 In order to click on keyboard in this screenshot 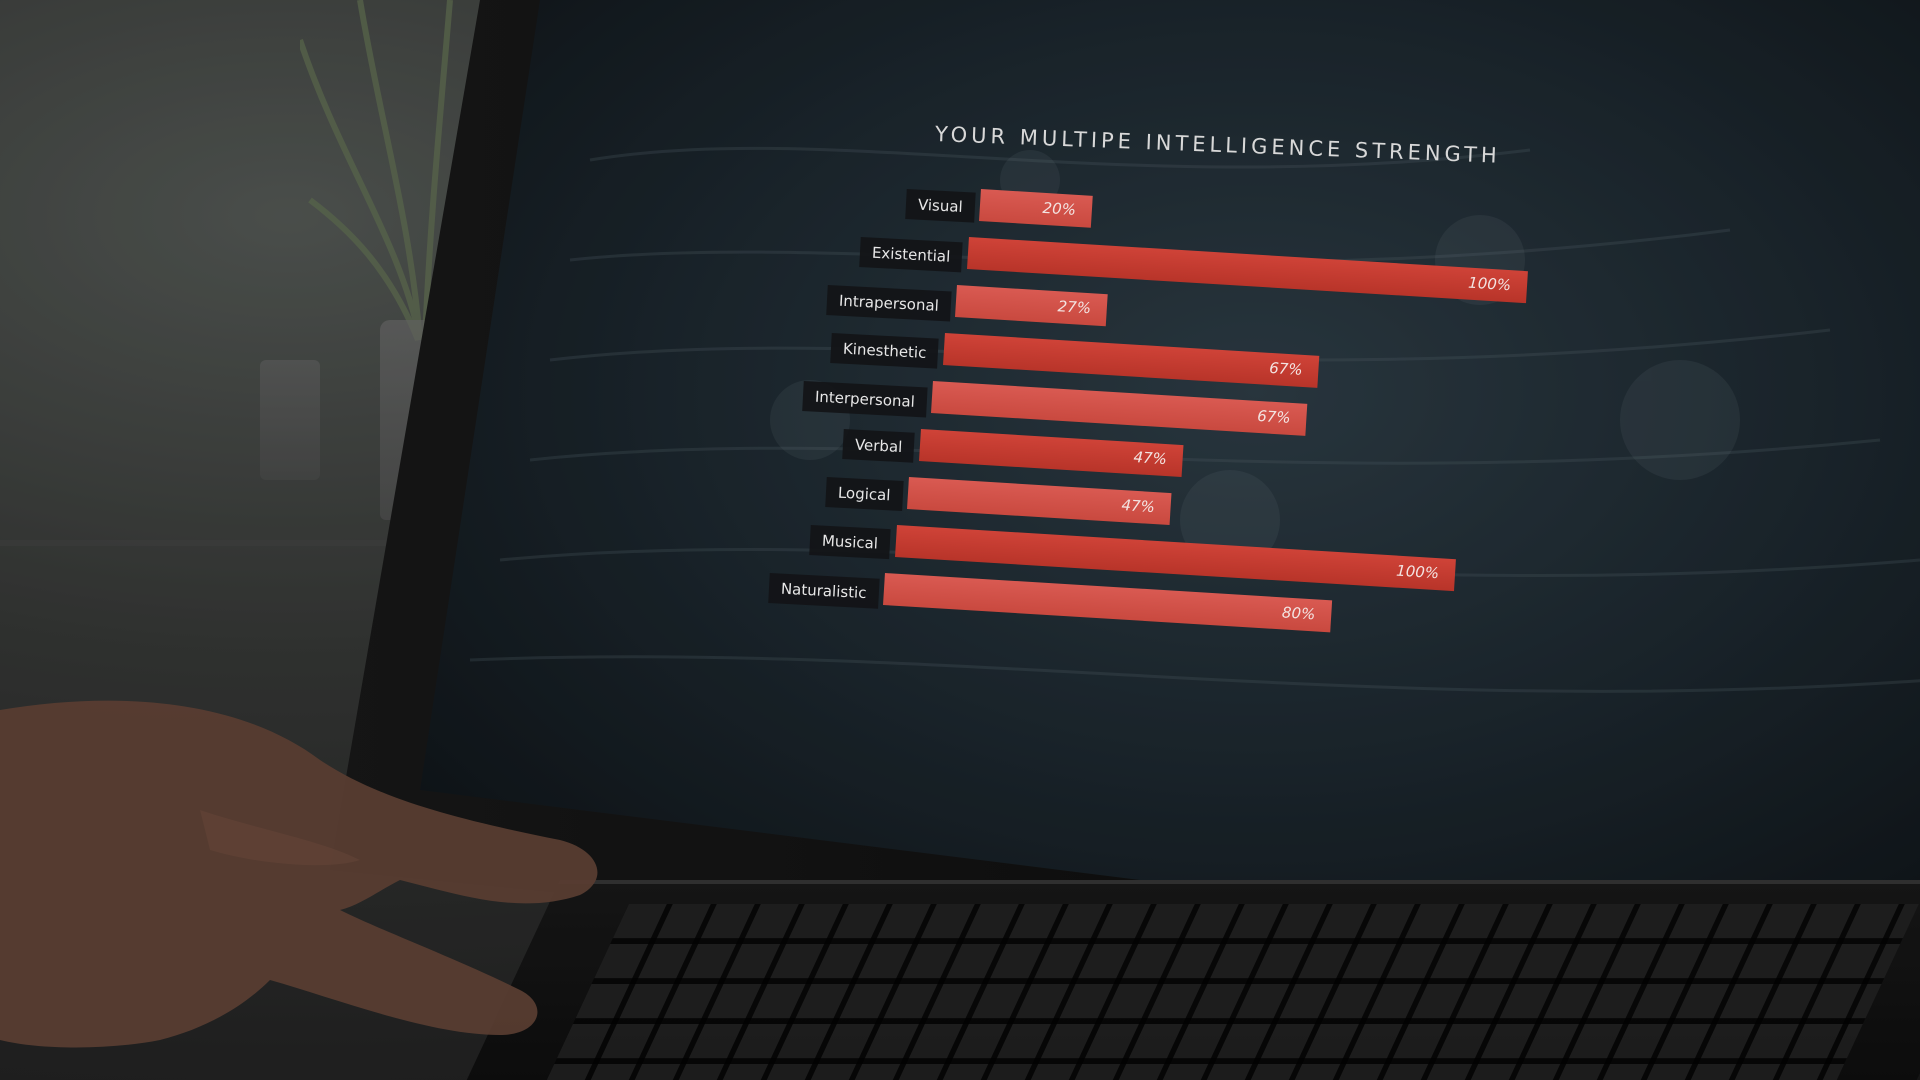, I will do `click(1187, 980)`.